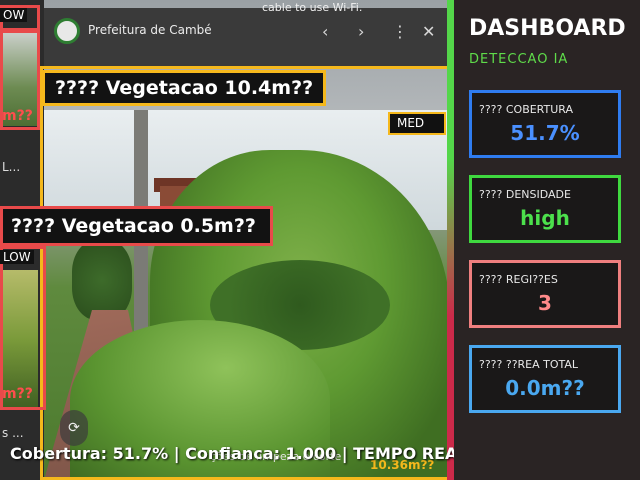  What do you see at coordinates (17, 257) in the screenshot?
I see `density-tag-low: LOW` at bounding box center [17, 257].